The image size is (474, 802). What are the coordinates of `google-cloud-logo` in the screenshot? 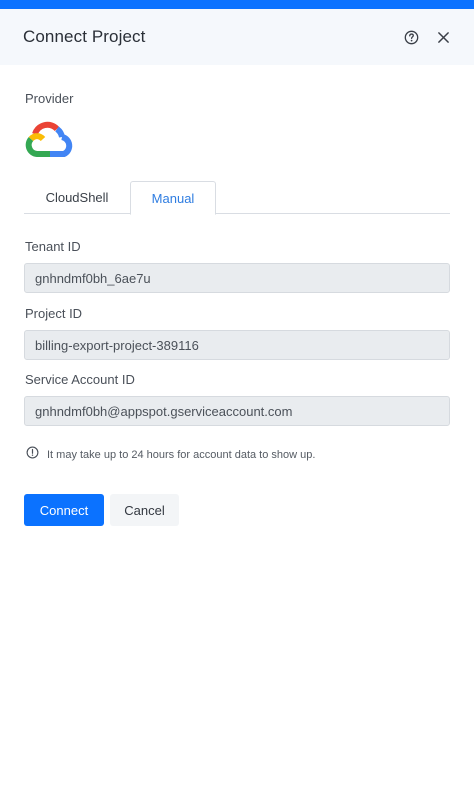 It's located at (50, 138).